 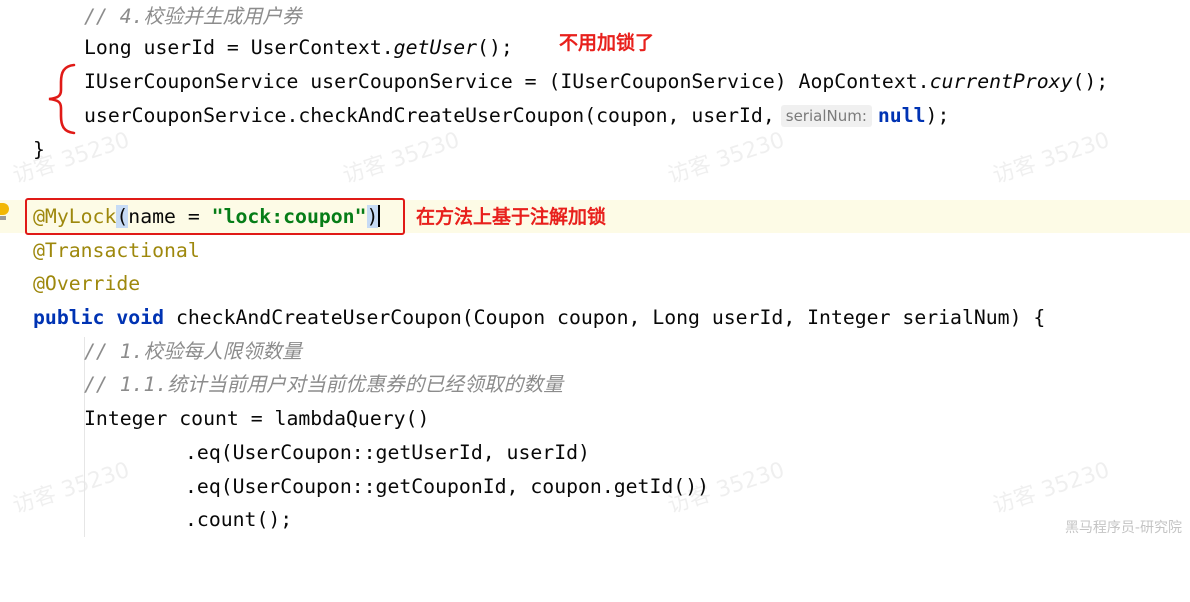 What do you see at coordinates (215, 216) in the screenshot?
I see `annotation-highlight-box` at bounding box center [215, 216].